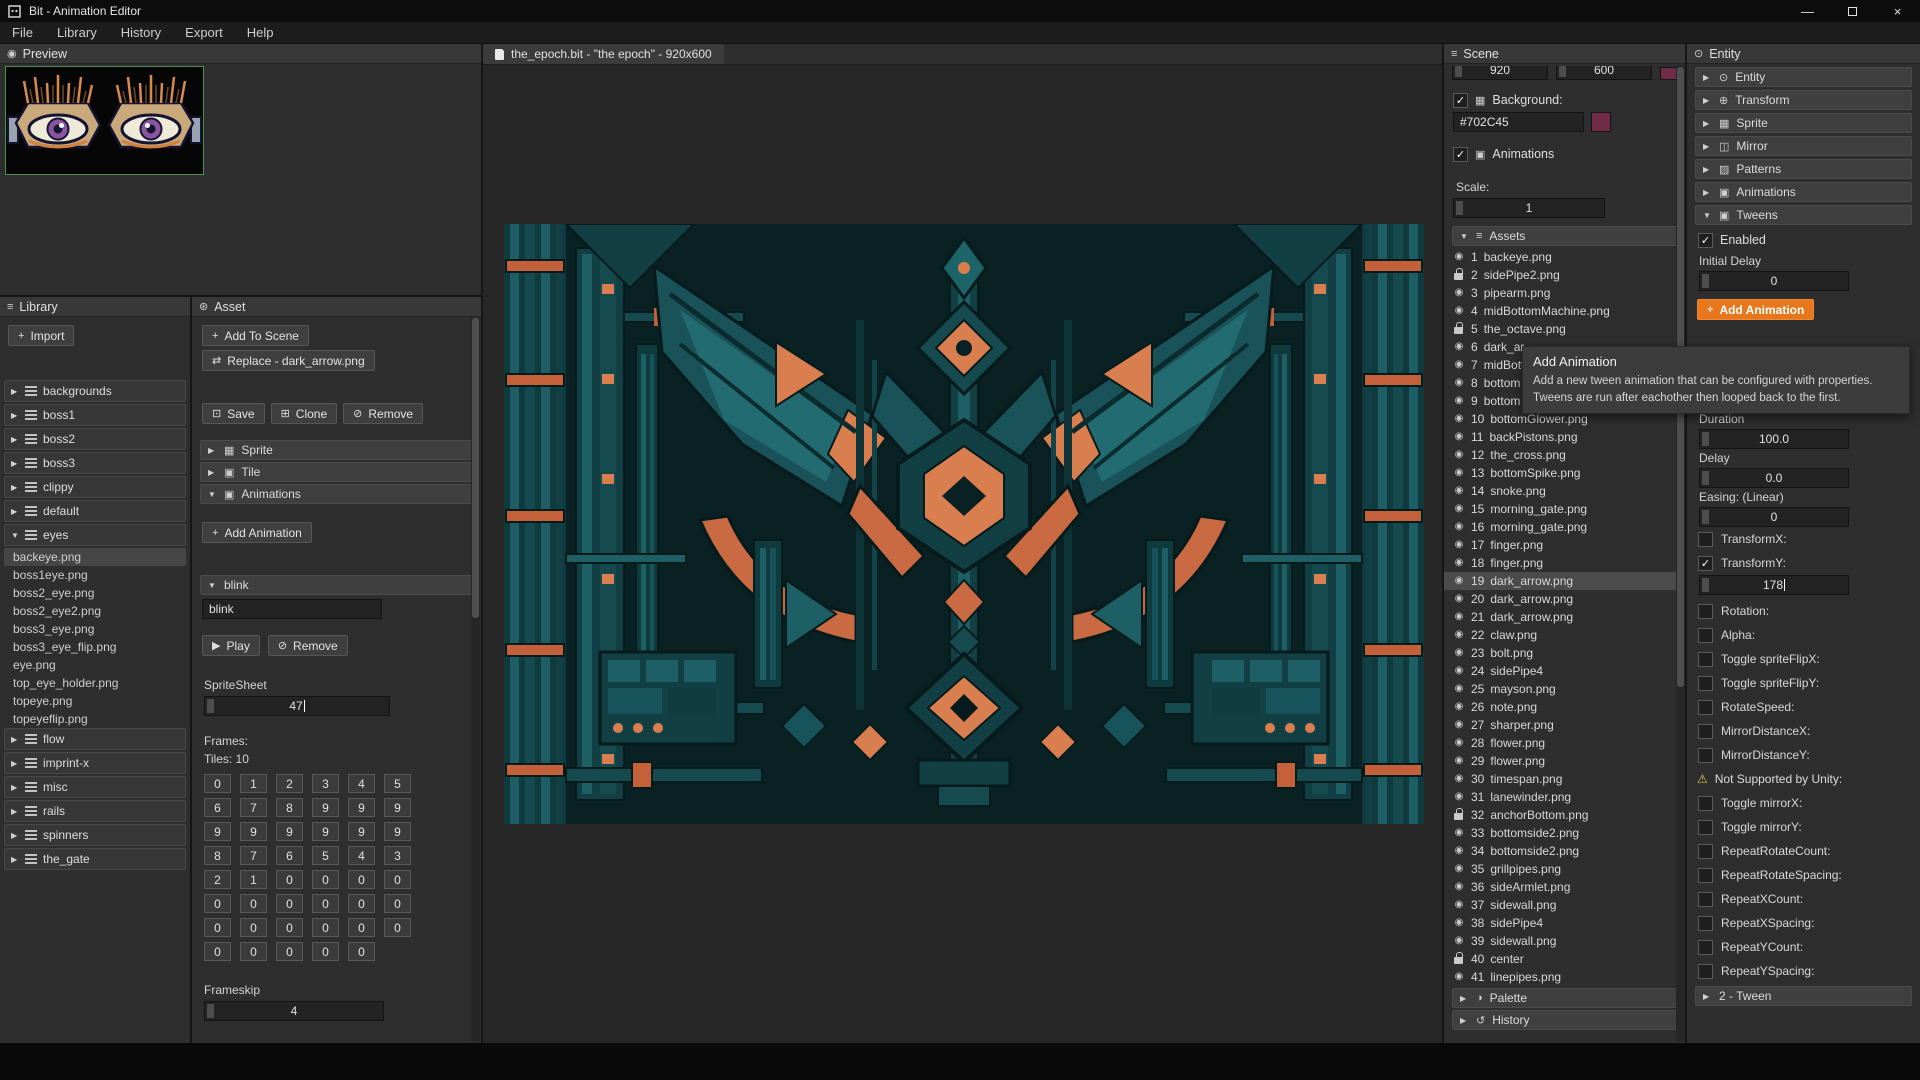  I want to click on scene-section-header: ▶ ↺ History, so click(1564, 1020).